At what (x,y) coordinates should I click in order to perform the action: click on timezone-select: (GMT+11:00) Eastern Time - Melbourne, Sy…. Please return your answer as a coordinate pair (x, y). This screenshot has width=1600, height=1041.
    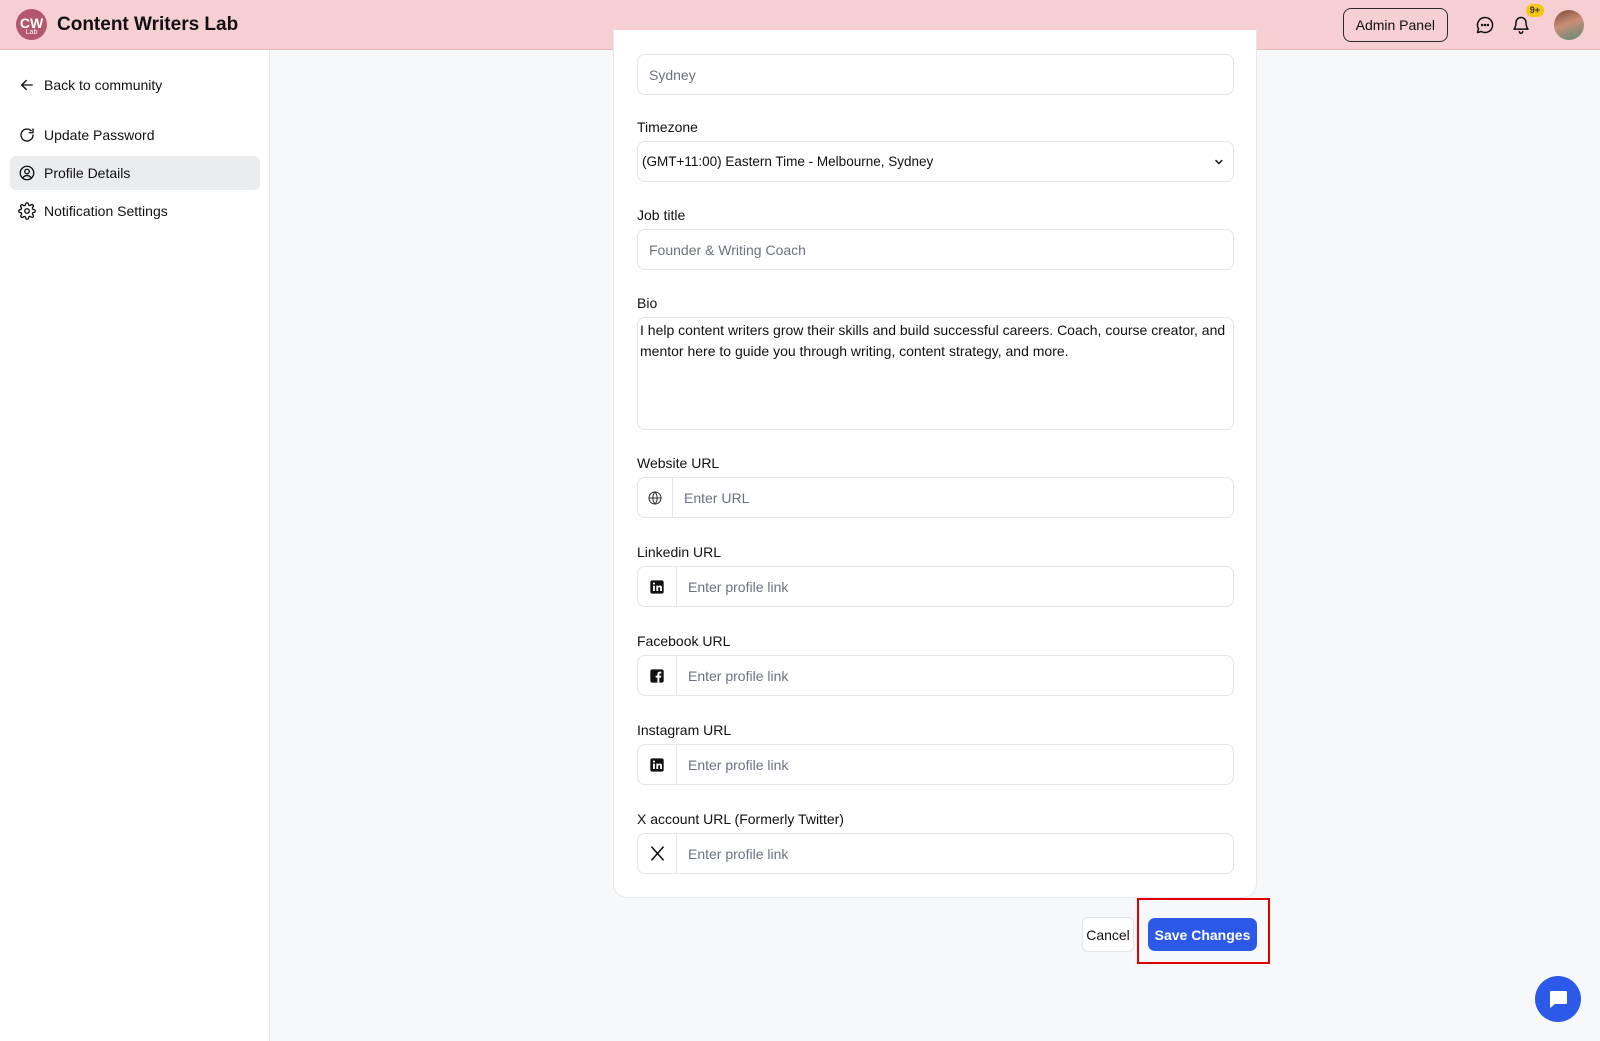
    Looking at the image, I should click on (935, 161).